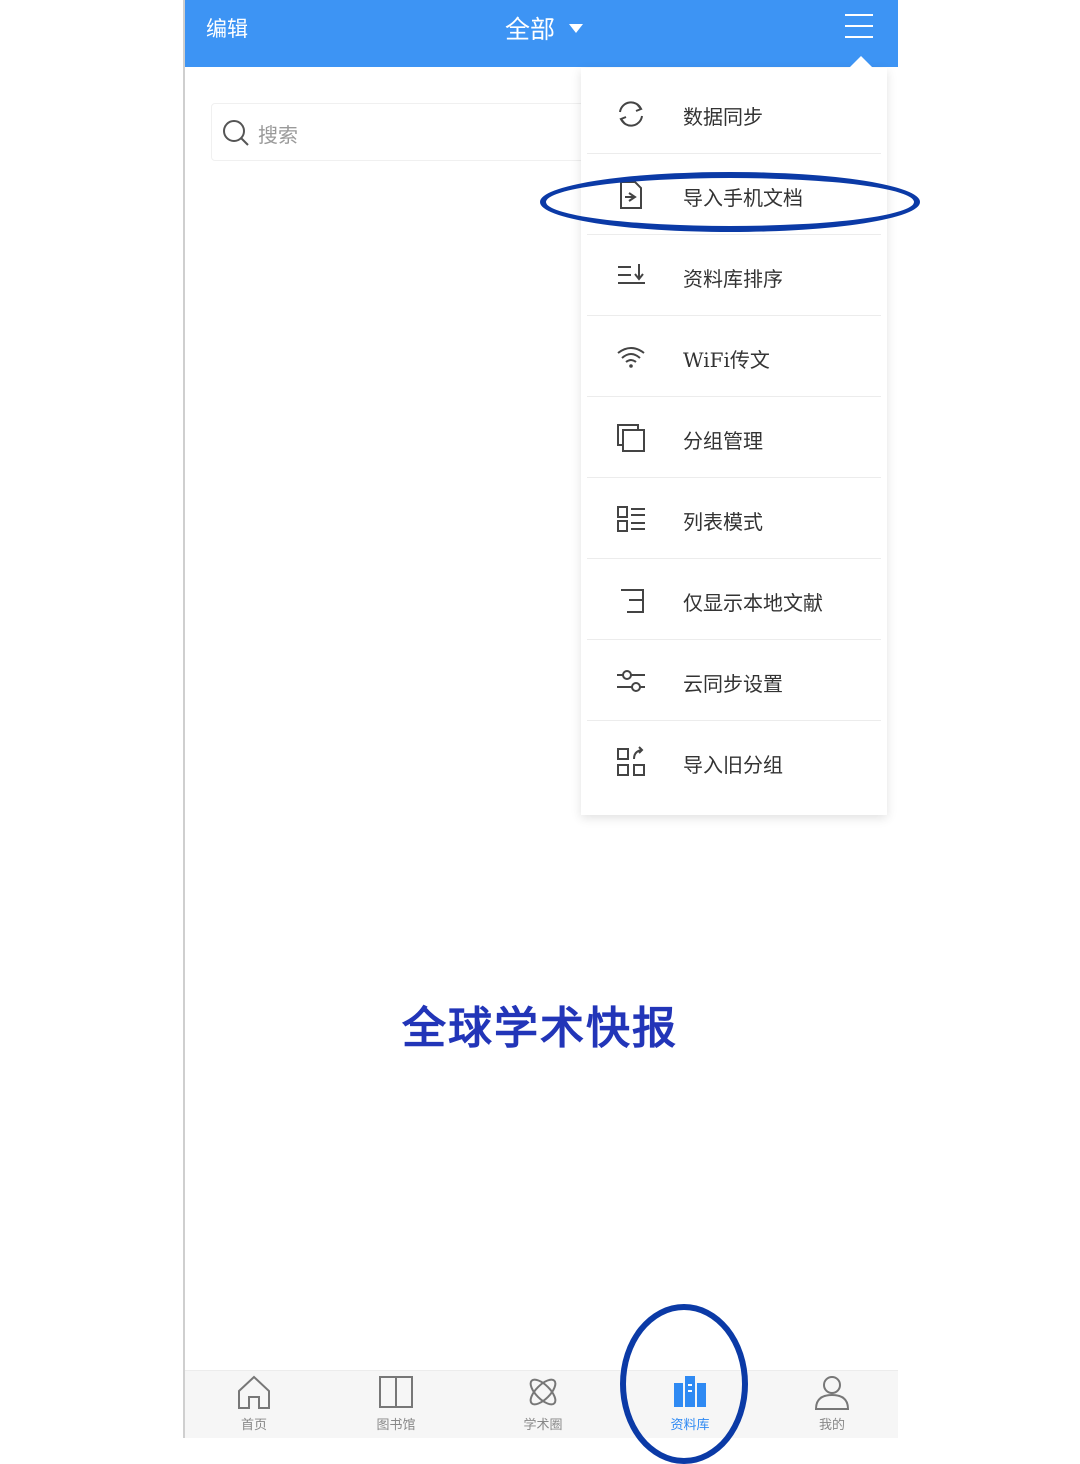 The height and width of the screenshot is (1464, 1080). What do you see at coordinates (631, 274) in the screenshot?
I see `sort-icon` at bounding box center [631, 274].